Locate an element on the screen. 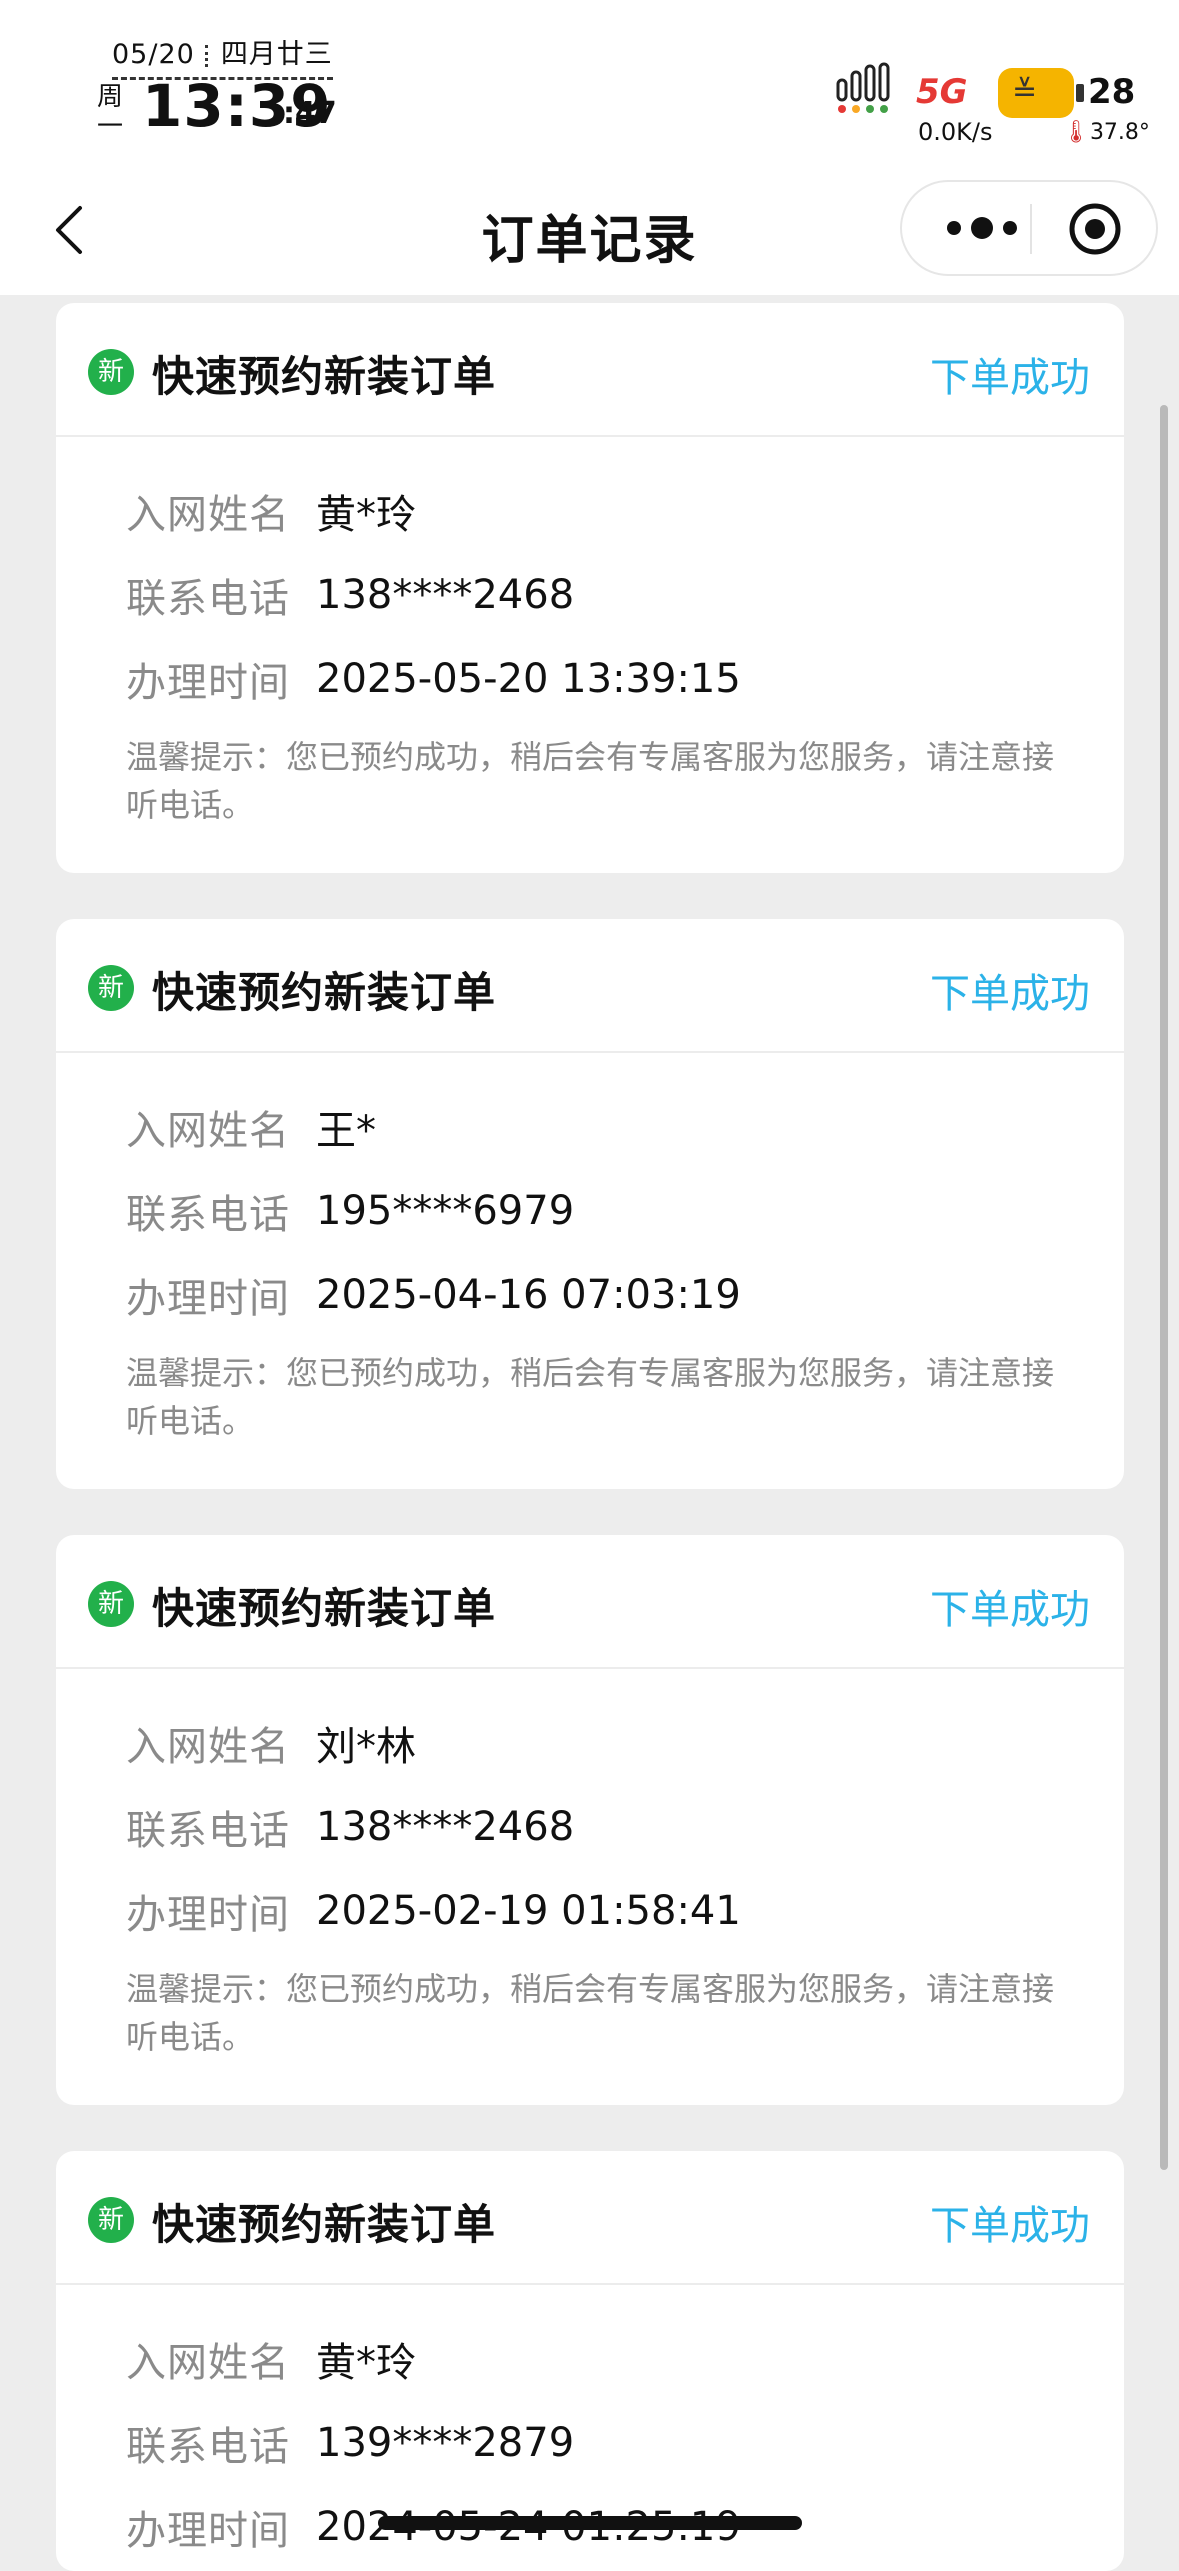 Image resolution: width=1179 pixels, height=2571 pixels. name-row: 入网姓名 王* is located at coordinates (625, 1127).